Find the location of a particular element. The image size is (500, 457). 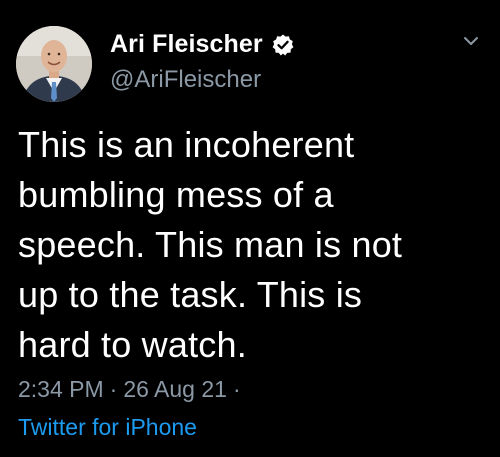

author-display-name: Ari Fleischer is located at coordinates (186, 44).